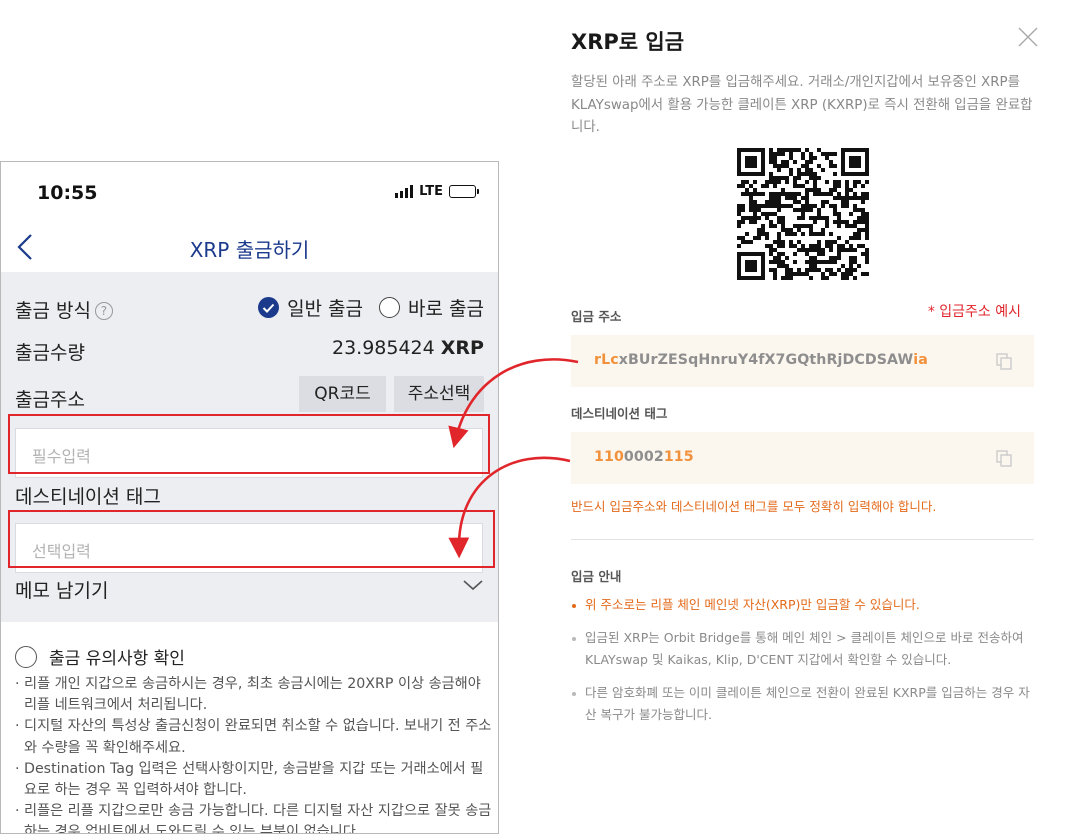 This screenshot has height=834, width=1092. What do you see at coordinates (67, 193) in the screenshot?
I see `status-time: 10:55` at bounding box center [67, 193].